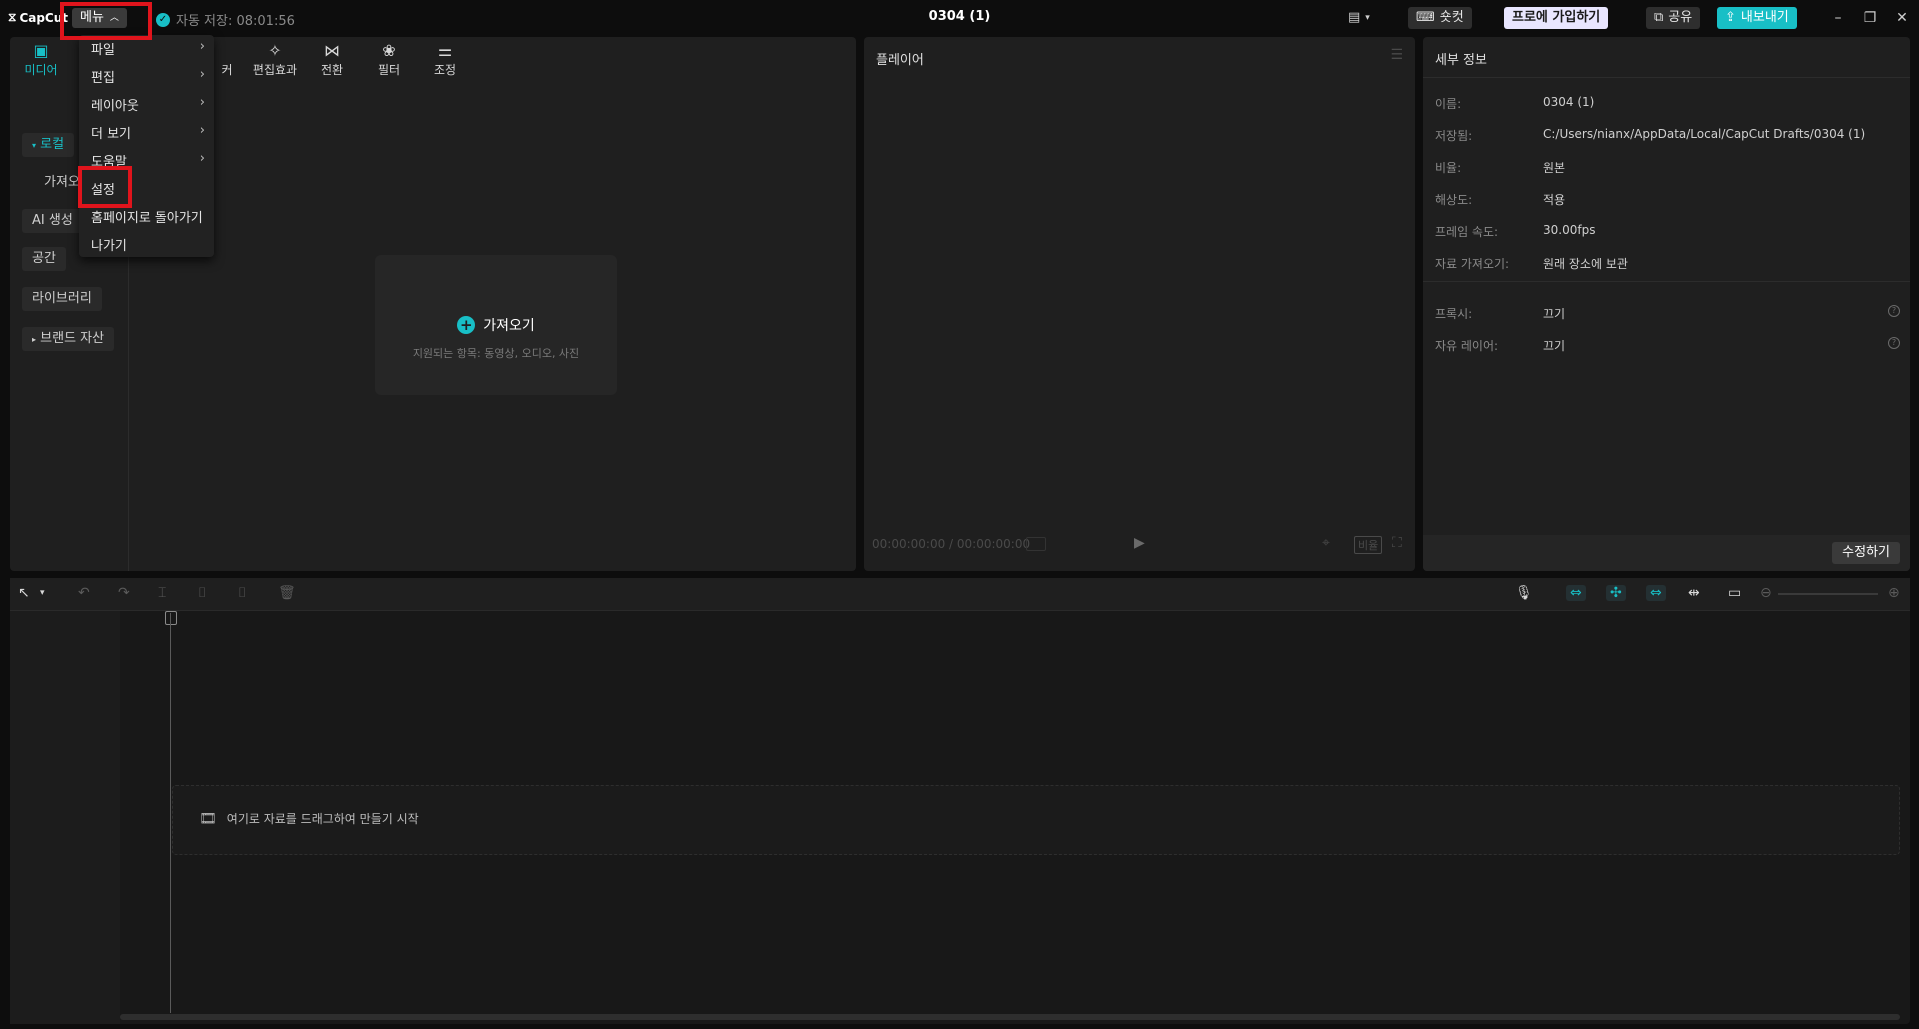 This screenshot has height=1029, width=1919. I want to click on menu-item-file: 파일 ›, so click(148, 48).